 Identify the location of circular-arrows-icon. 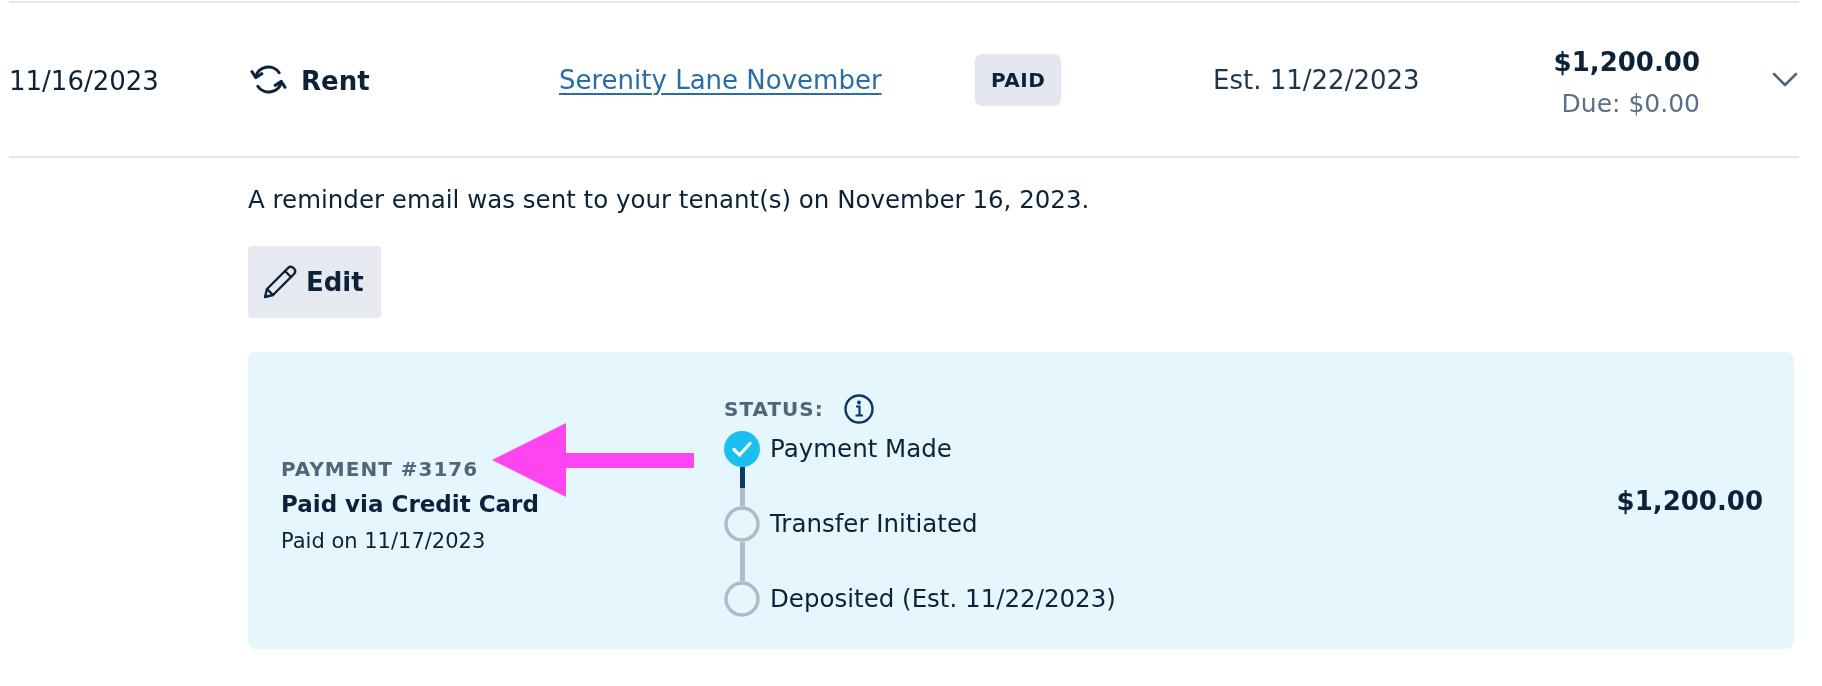
(268, 79).